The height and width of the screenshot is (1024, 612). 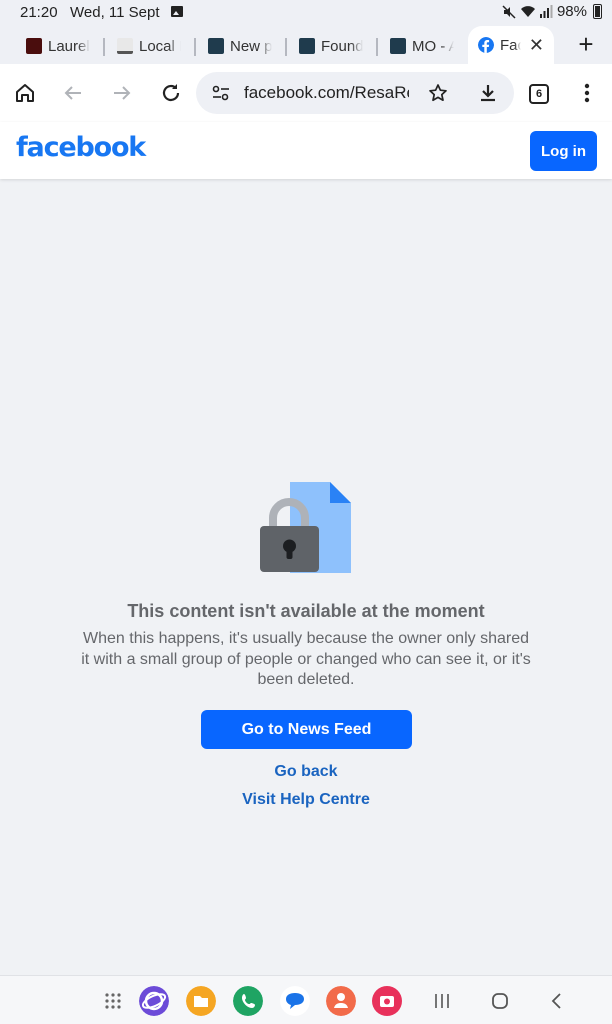 I want to click on go-back-link: Go back, so click(x=306, y=772).